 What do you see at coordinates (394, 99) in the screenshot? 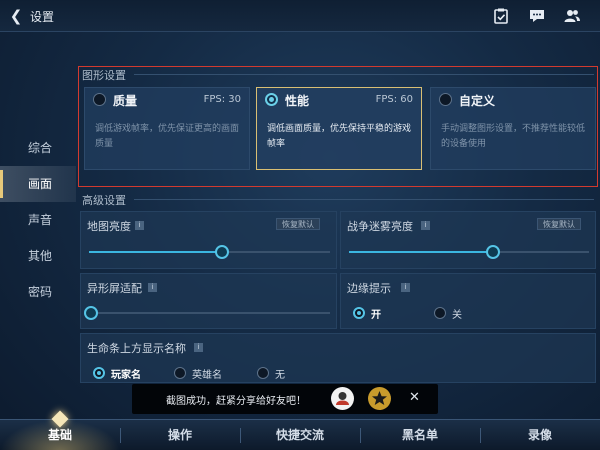
I see `performance-fps: FPS: 60` at bounding box center [394, 99].